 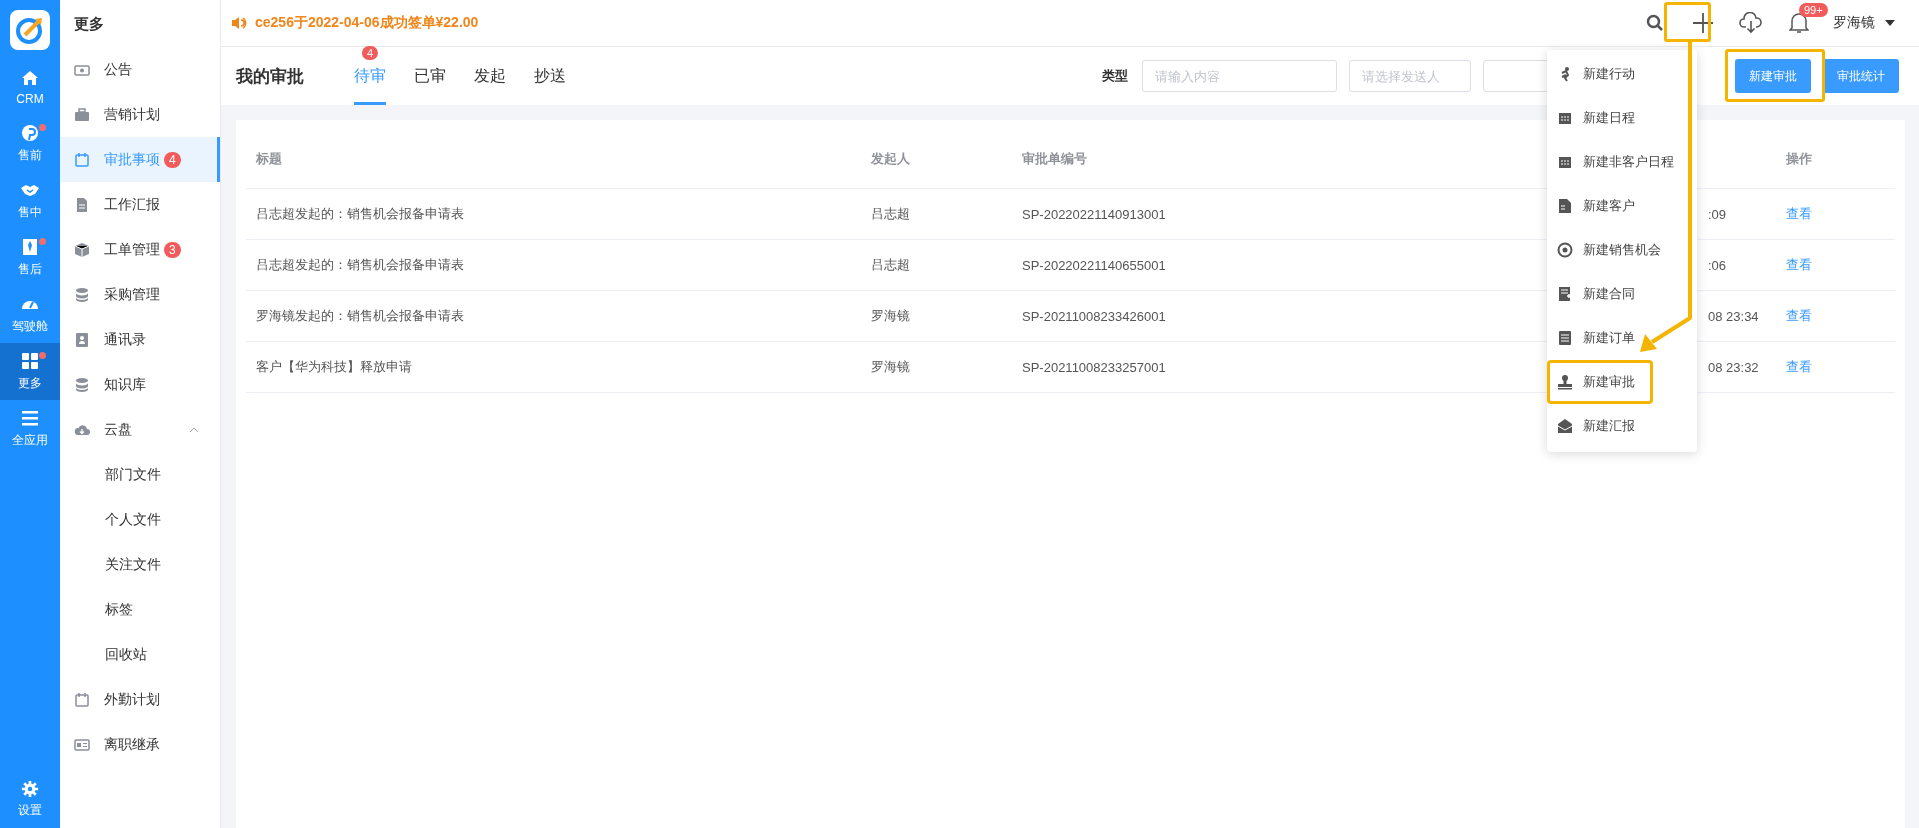 I want to click on tab: 已审, so click(x=430, y=76).